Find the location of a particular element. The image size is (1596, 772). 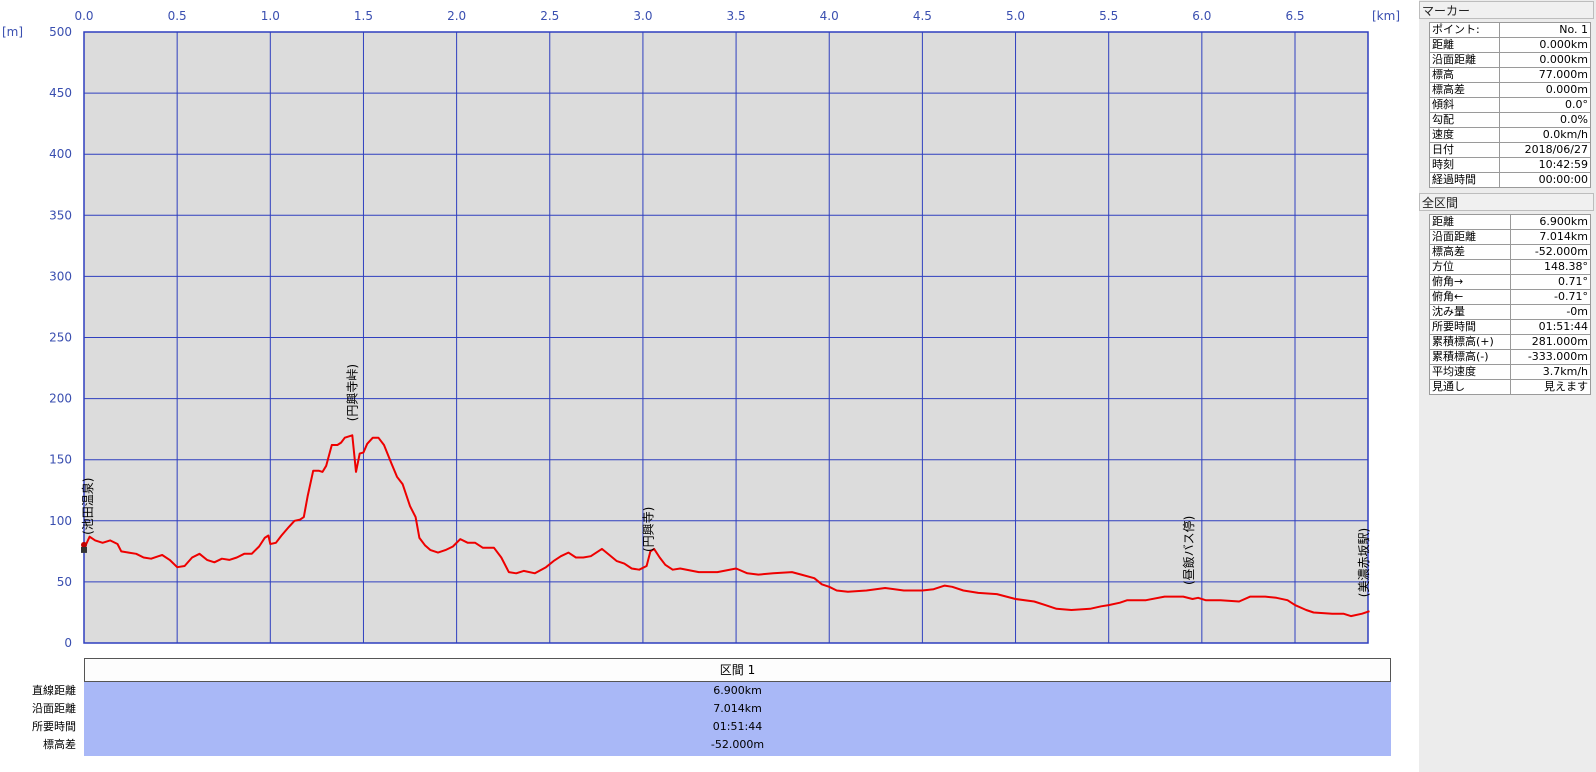

x-tick-label: 1.5 is located at coordinates (363, 16).